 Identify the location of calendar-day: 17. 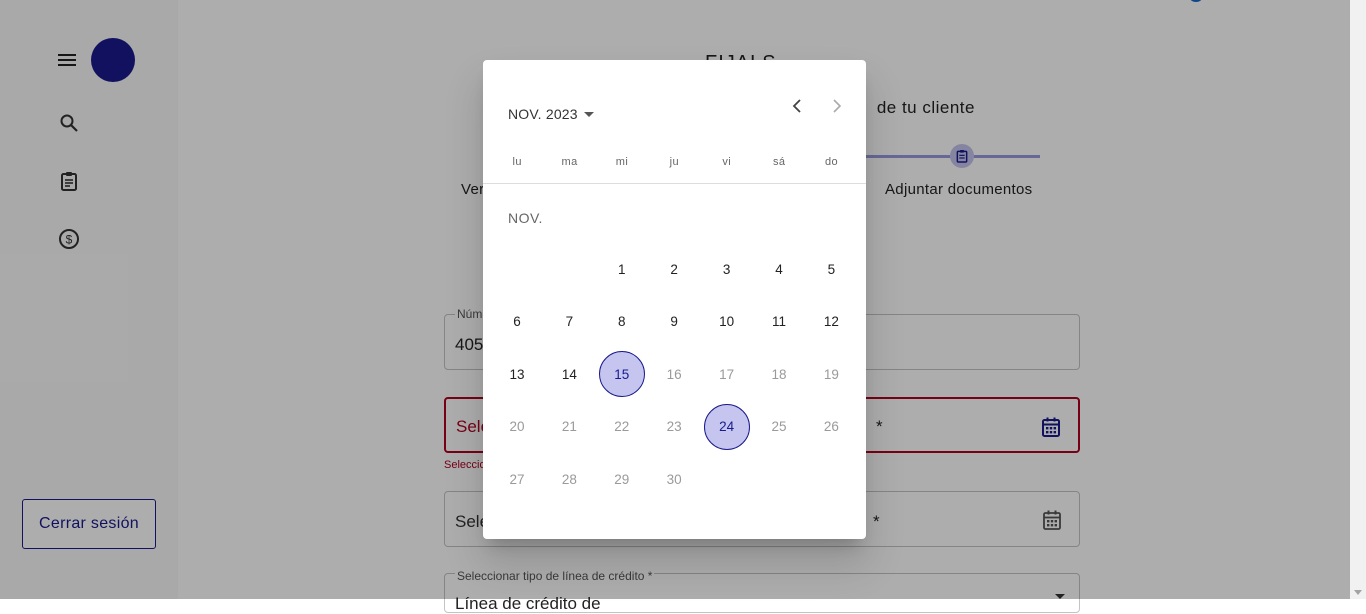
(727, 374).